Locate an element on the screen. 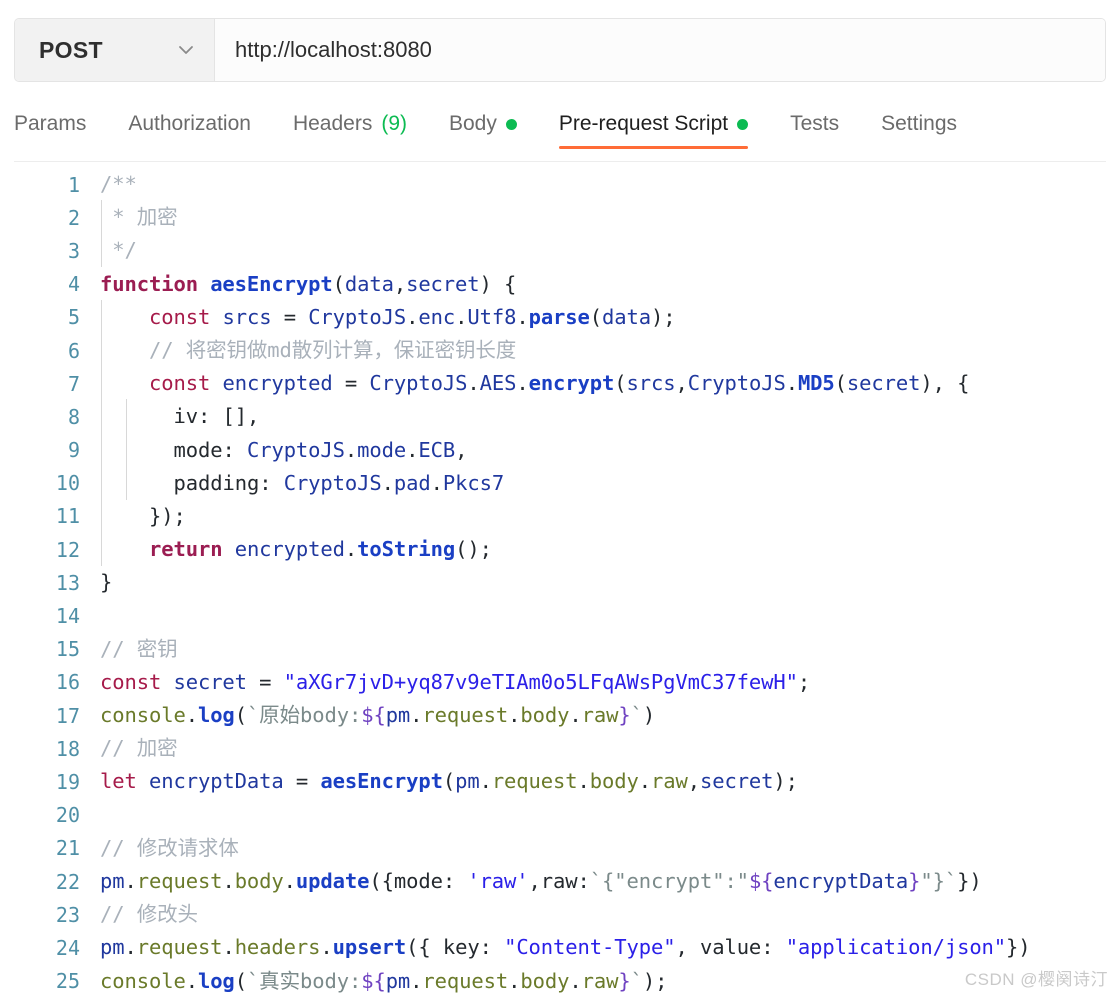 The height and width of the screenshot is (998, 1120). line-number: 25 is located at coordinates (67, 981).